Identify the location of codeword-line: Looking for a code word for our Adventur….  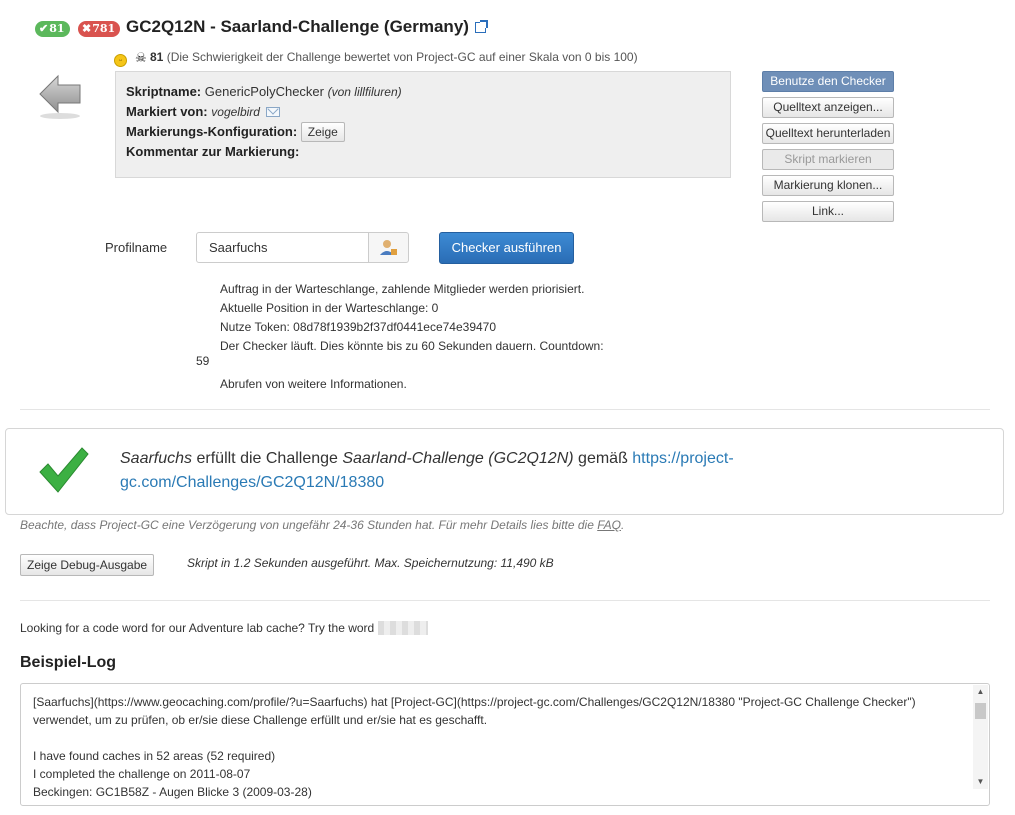
(224, 628).